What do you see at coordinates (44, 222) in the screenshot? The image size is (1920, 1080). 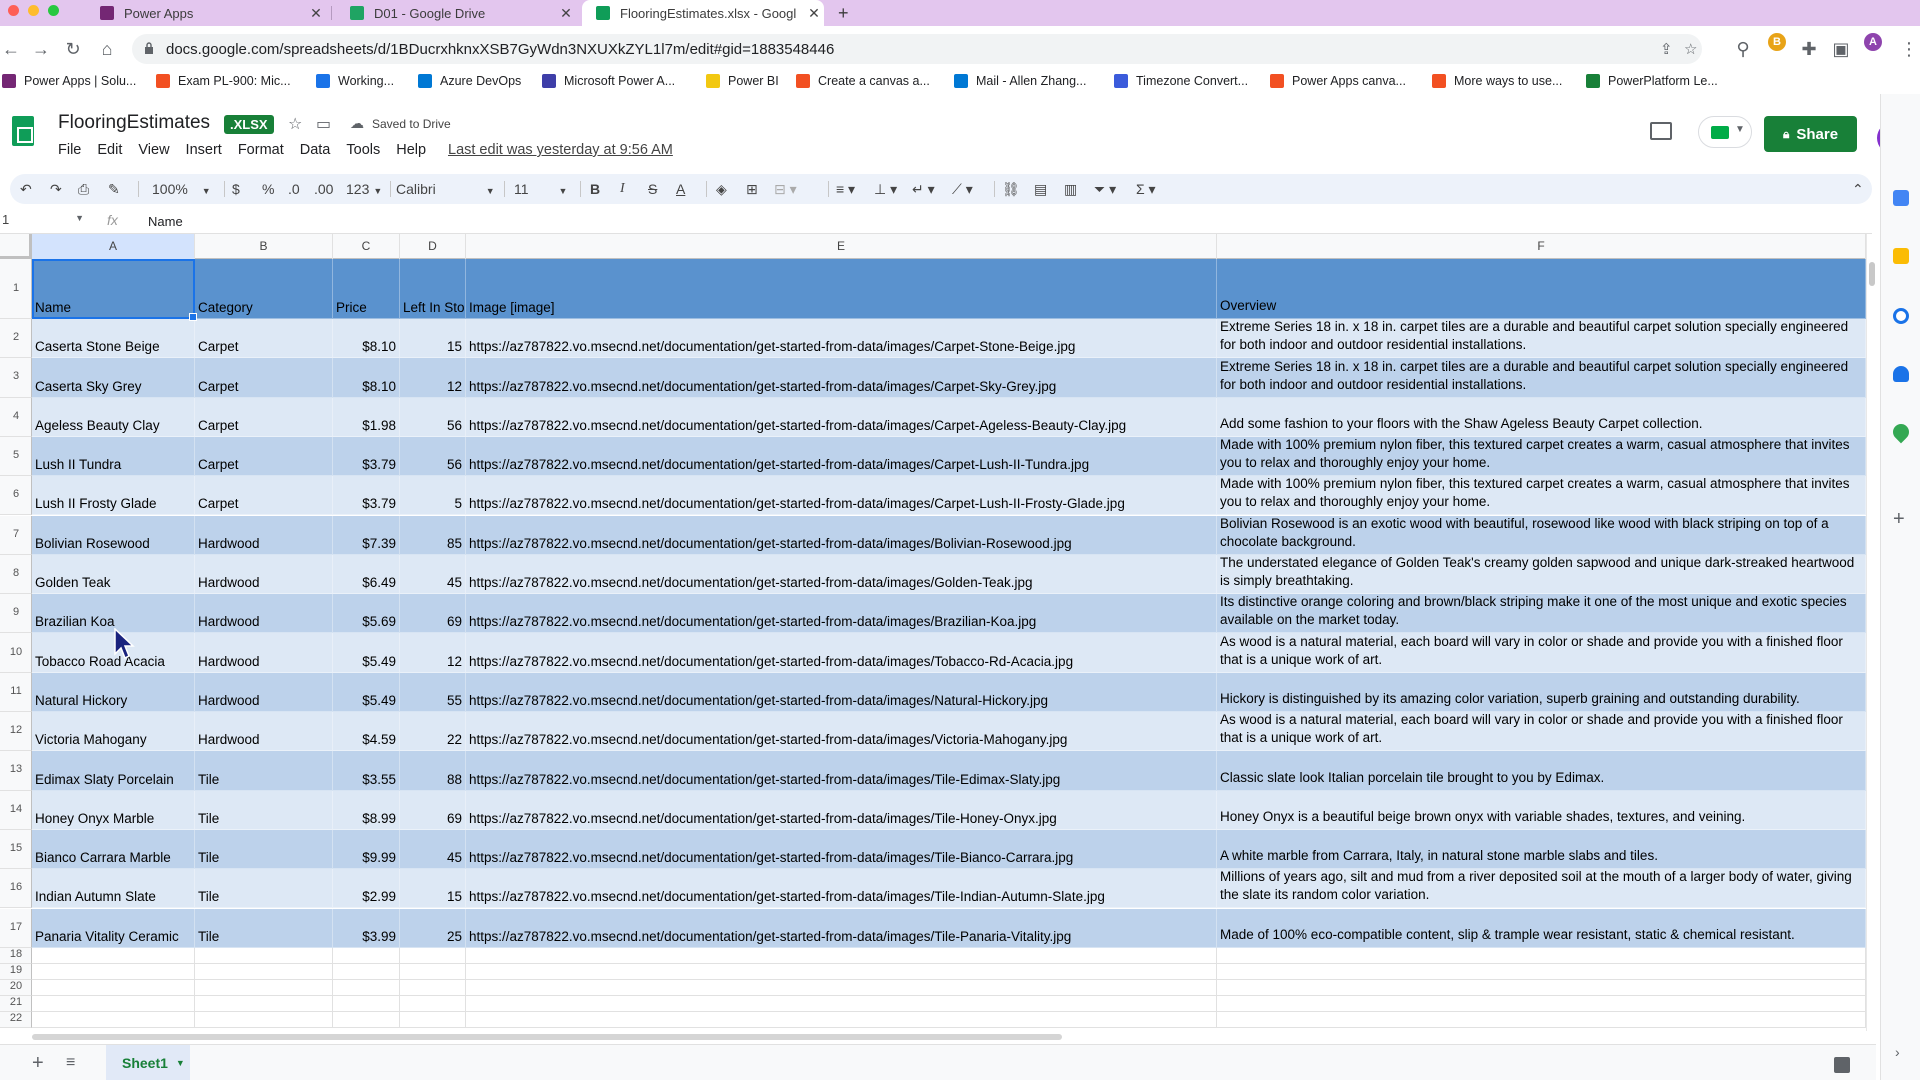 I see `name-box: 1 ▼` at bounding box center [44, 222].